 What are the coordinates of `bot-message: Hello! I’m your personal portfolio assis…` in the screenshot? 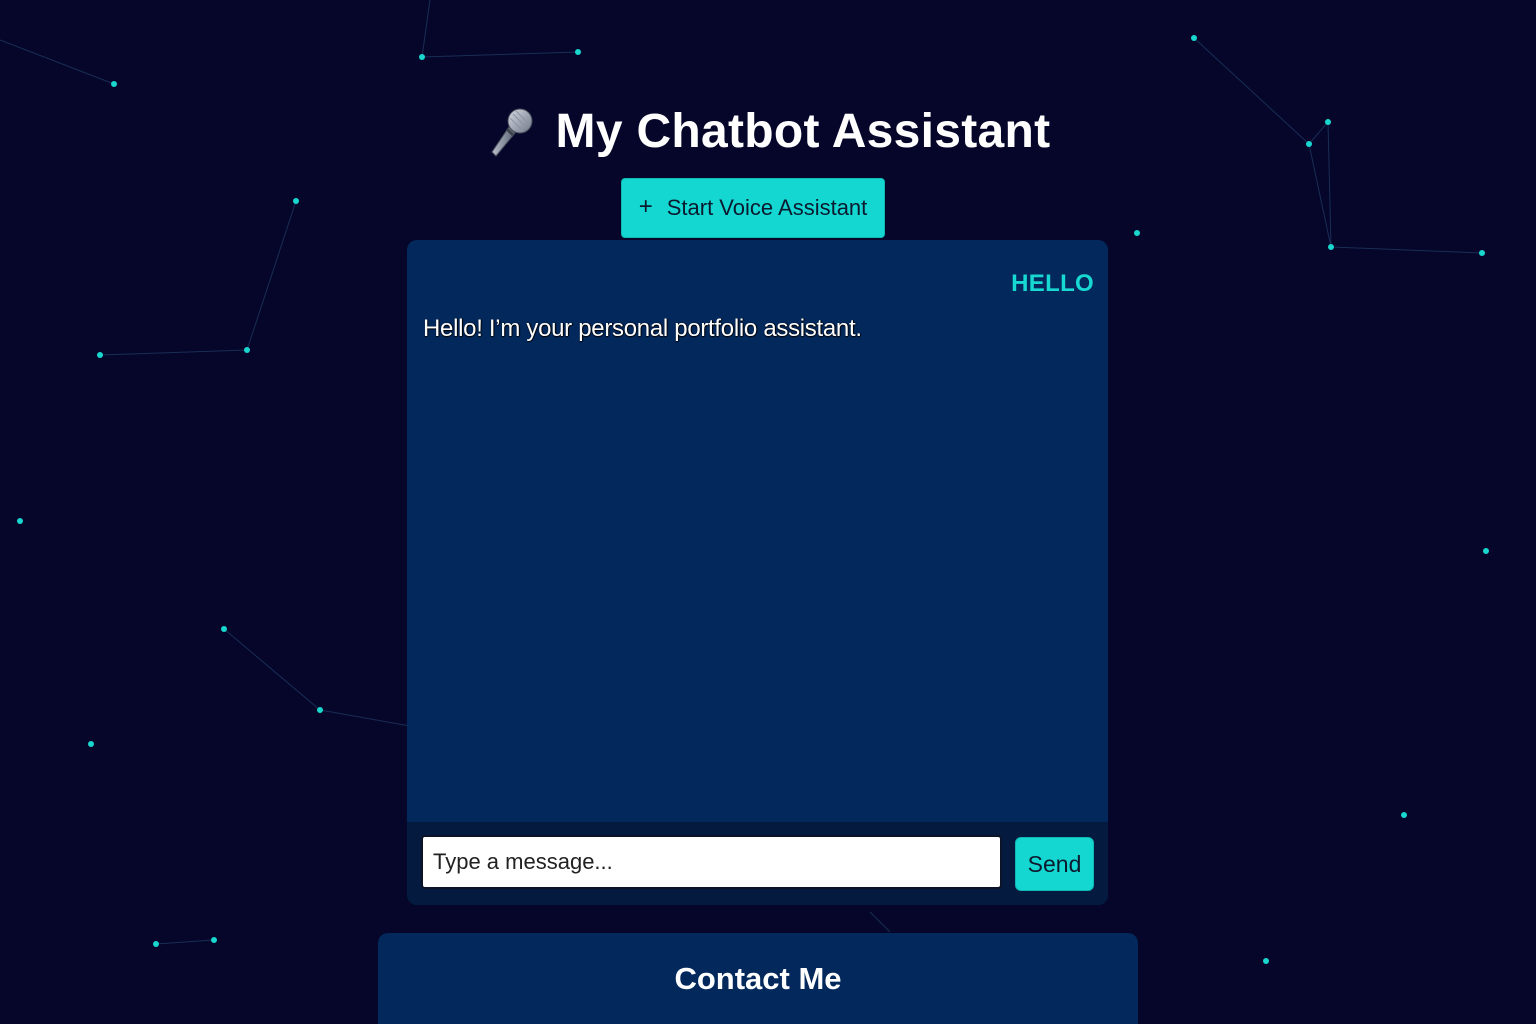 It's located at (642, 328).